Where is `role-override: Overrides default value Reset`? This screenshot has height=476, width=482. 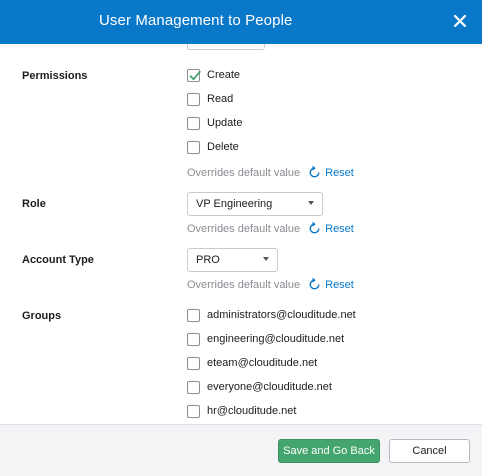
role-override: Overrides default value Reset is located at coordinates (270, 228).